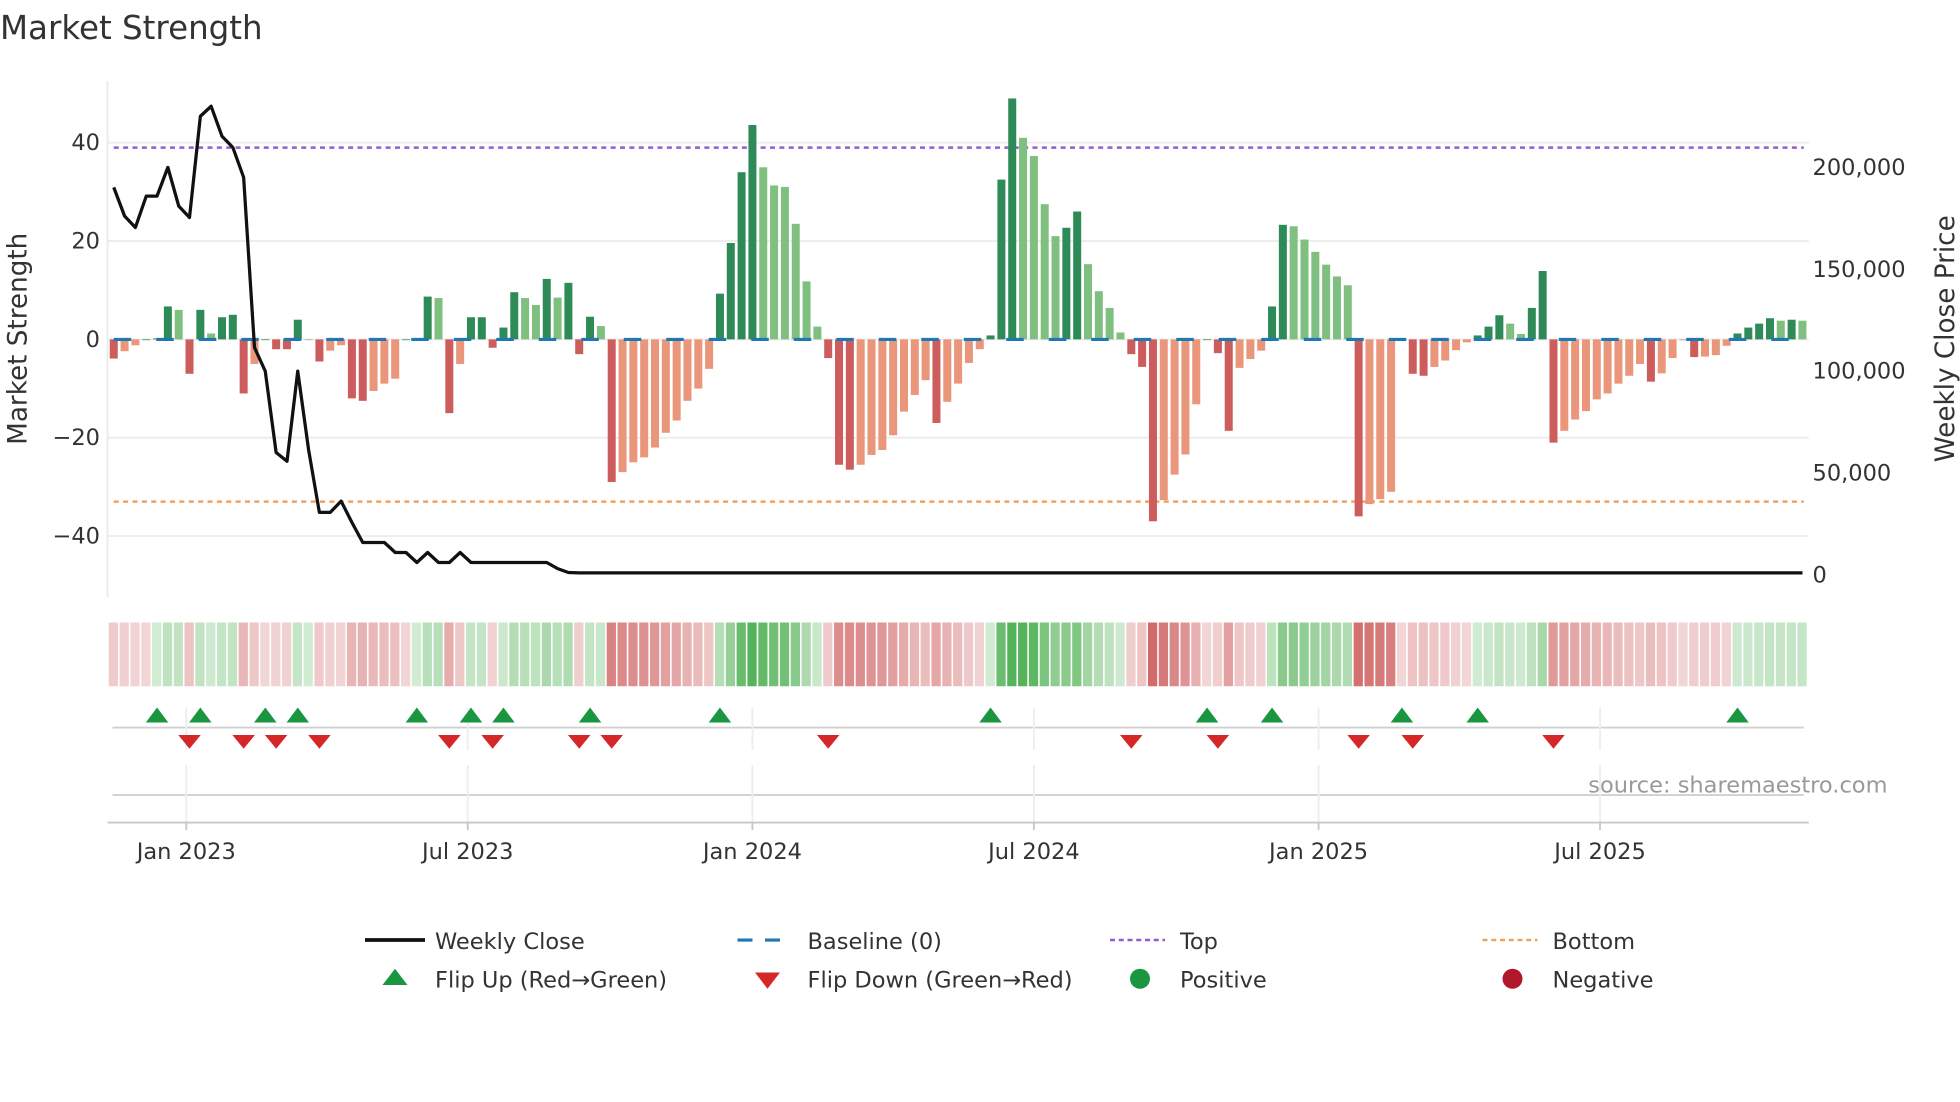  Describe the element at coordinates (1599, 852) in the screenshot. I see `x-tick-label: Jul 2025` at that location.